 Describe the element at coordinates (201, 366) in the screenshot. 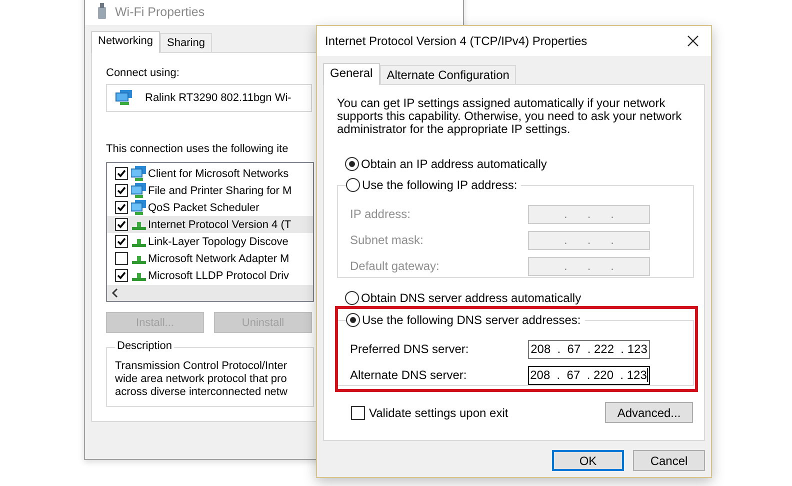

I see `description-text: Transmission Control Protocol/Inter` at that location.